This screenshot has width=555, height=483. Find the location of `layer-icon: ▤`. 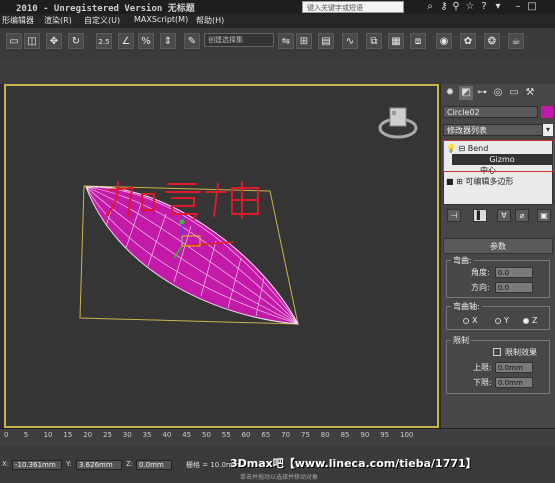

layer-icon: ▤ is located at coordinates (326, 41).